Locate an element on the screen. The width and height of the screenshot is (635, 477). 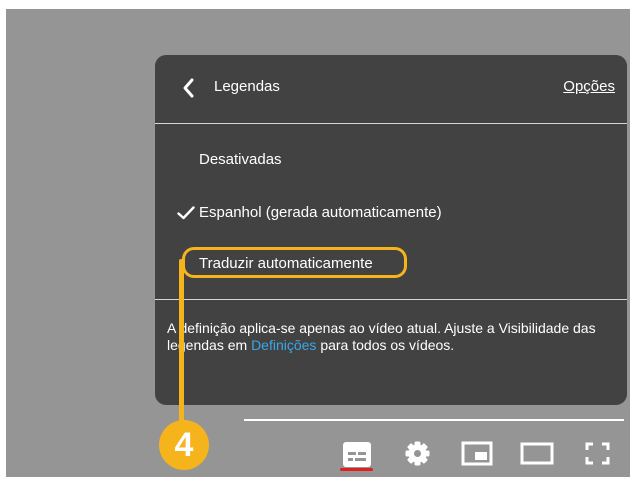
menu-item-off: Desativadas is located at coordinates (391, 160).